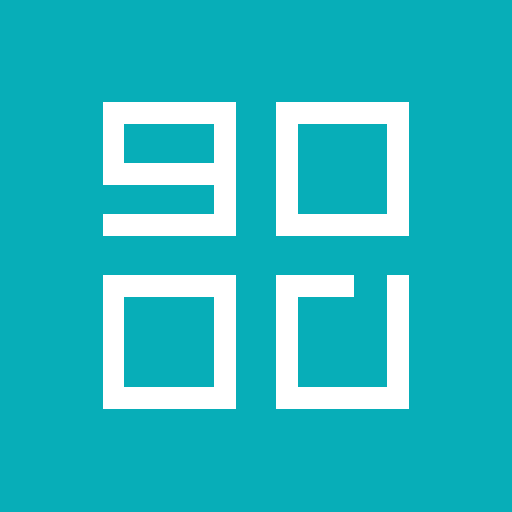 This screenshot has width=512, height=512. What do you see at coordinates (169, 169) in the screenshot?
I see `glyph-g` at bounding box center [169, 169].